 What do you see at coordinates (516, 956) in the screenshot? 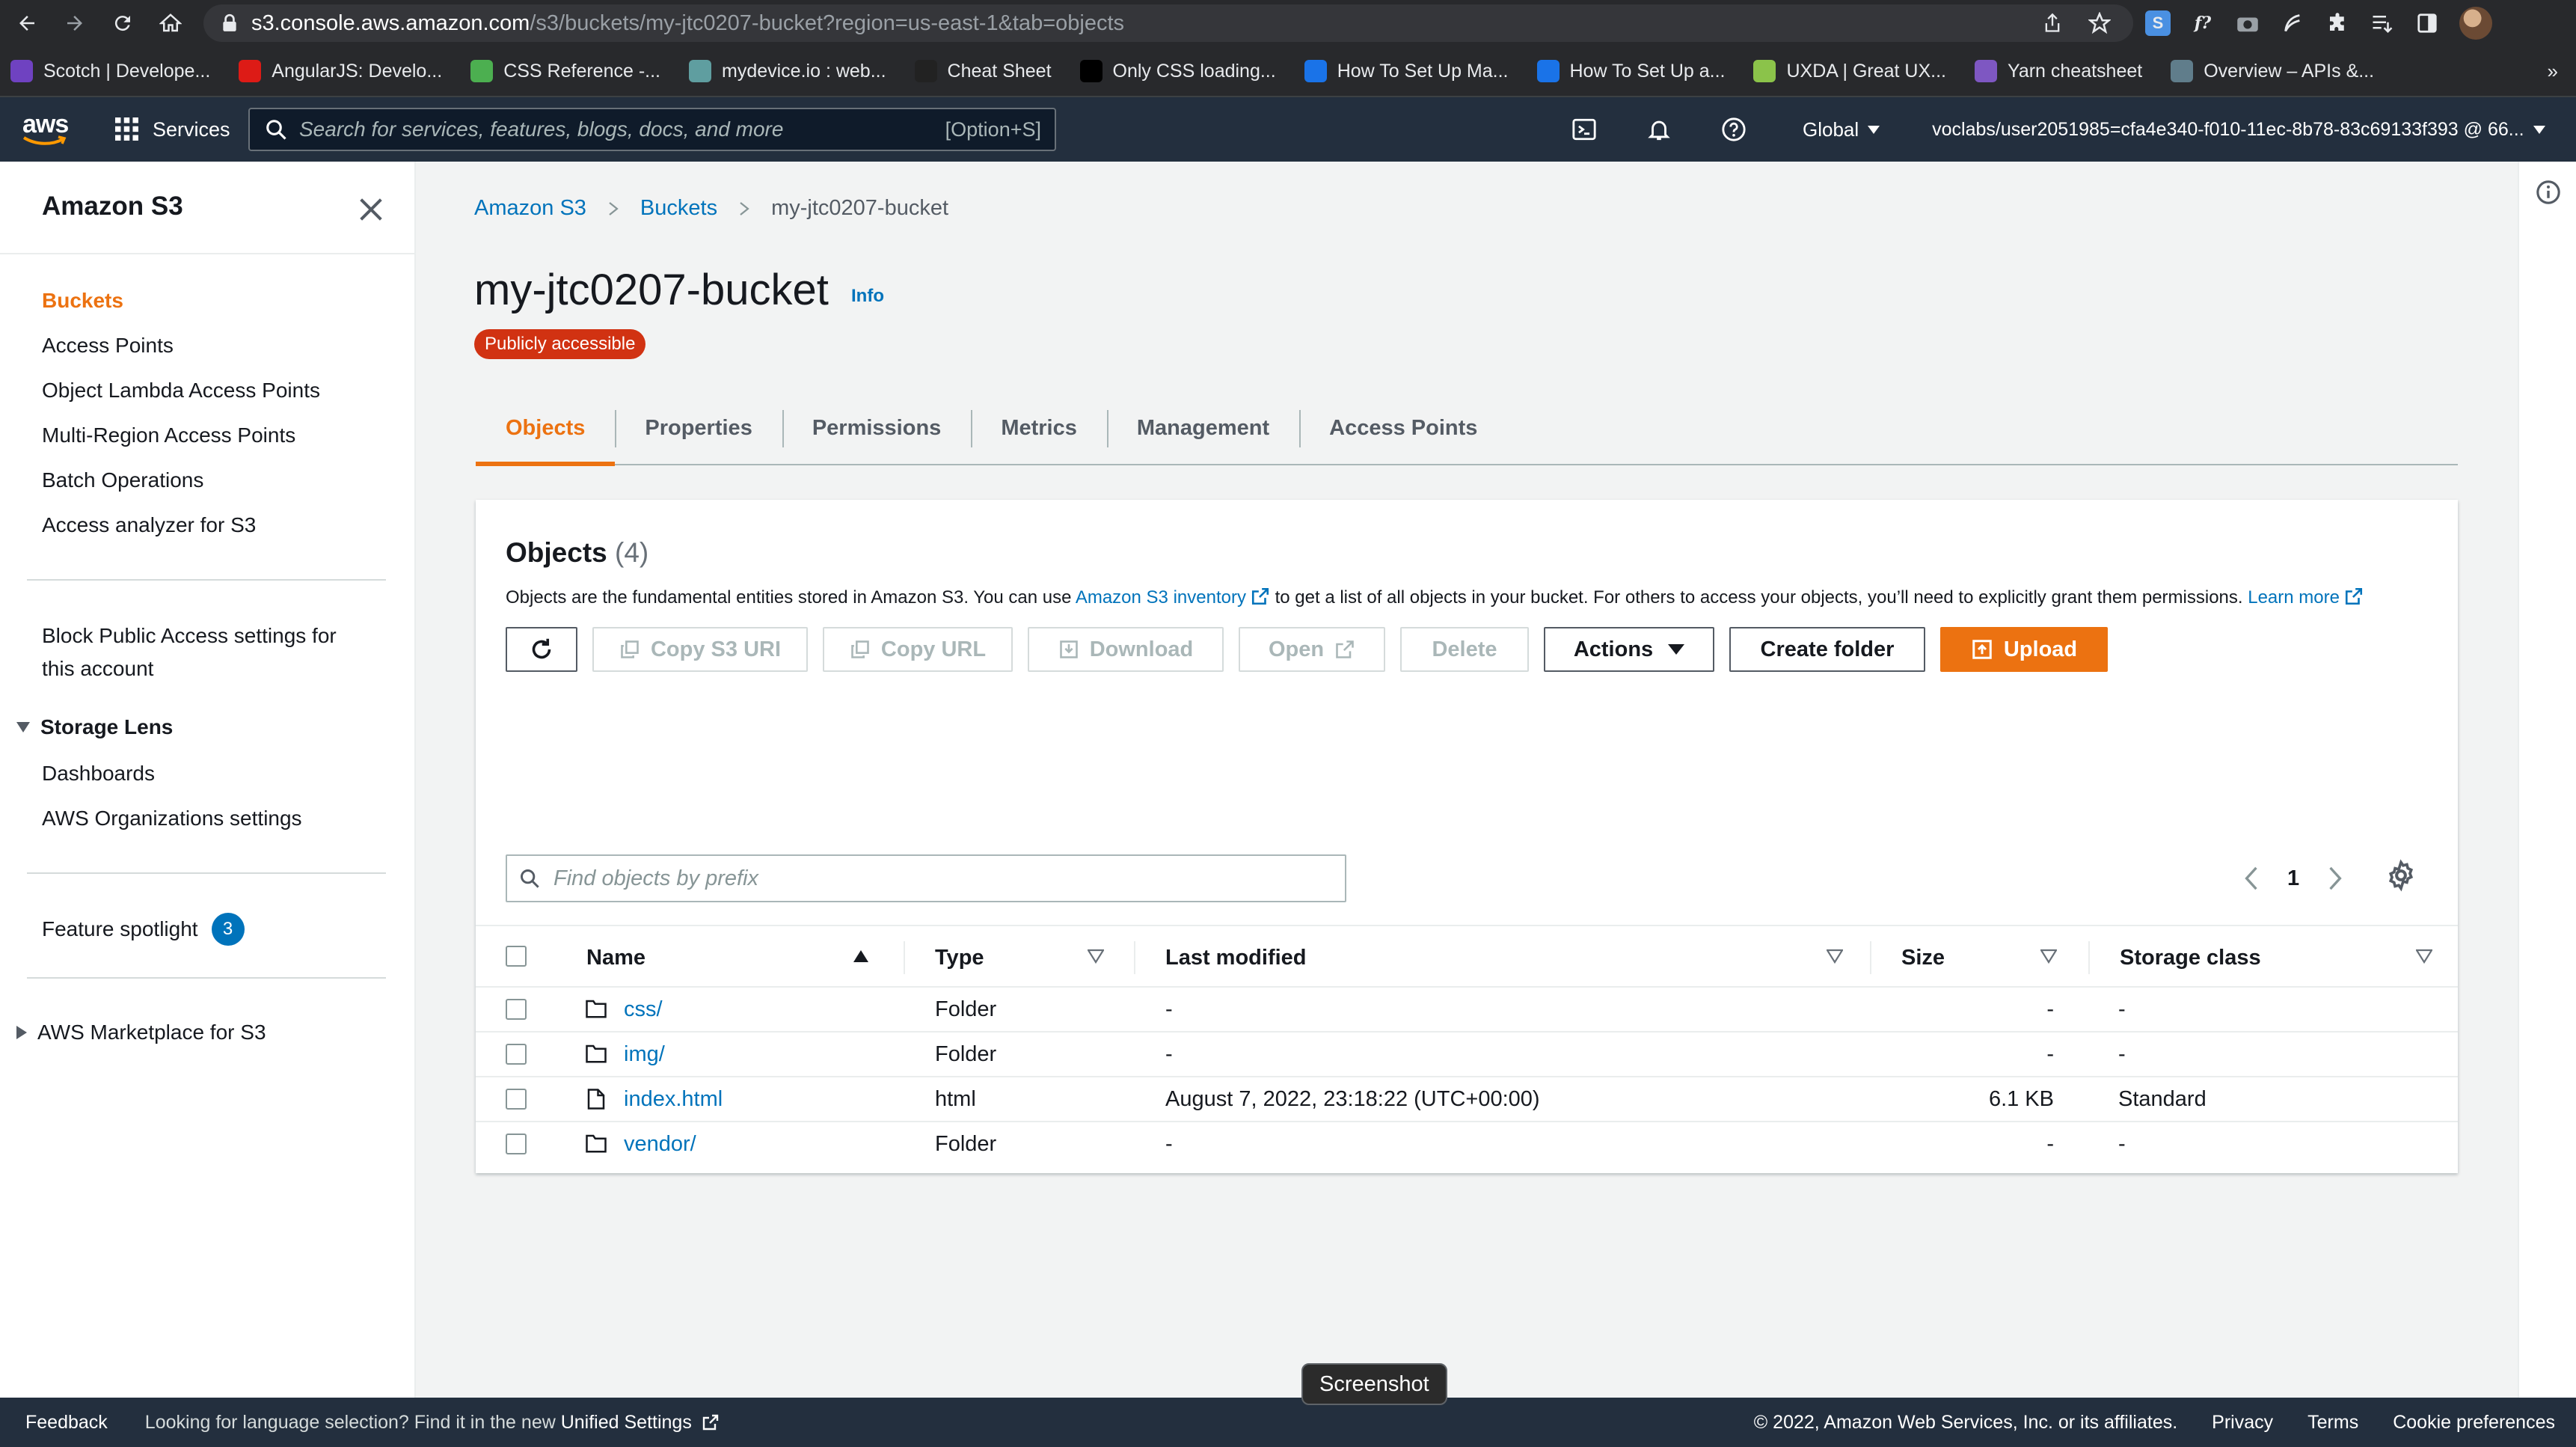
I see `select-all-checkbox` at bounding box center [516, 956].